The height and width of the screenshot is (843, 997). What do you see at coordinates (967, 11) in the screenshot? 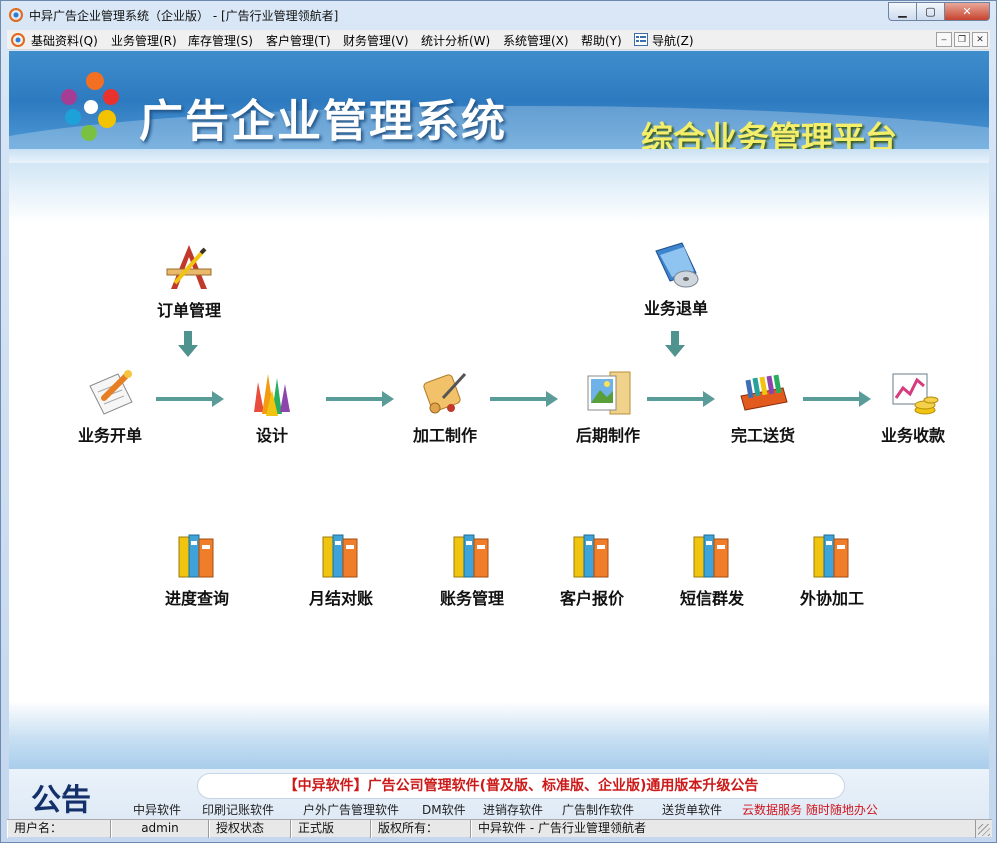
I see `close-button: ✕` at bounding box center [967, 11].